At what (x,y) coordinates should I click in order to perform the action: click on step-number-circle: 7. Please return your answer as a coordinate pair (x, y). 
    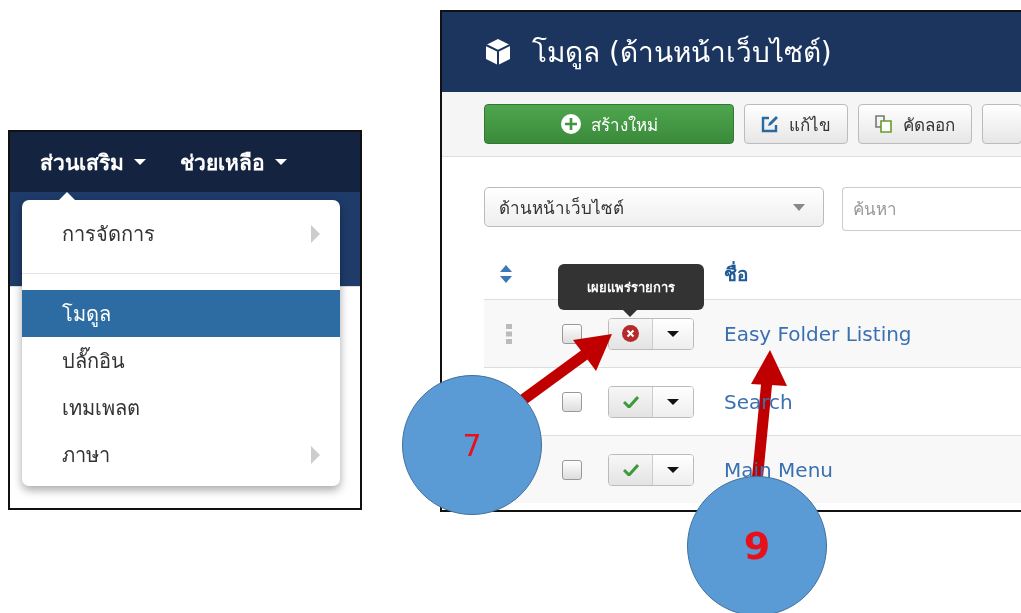
    Looking at the image, I should click on (472, 445).